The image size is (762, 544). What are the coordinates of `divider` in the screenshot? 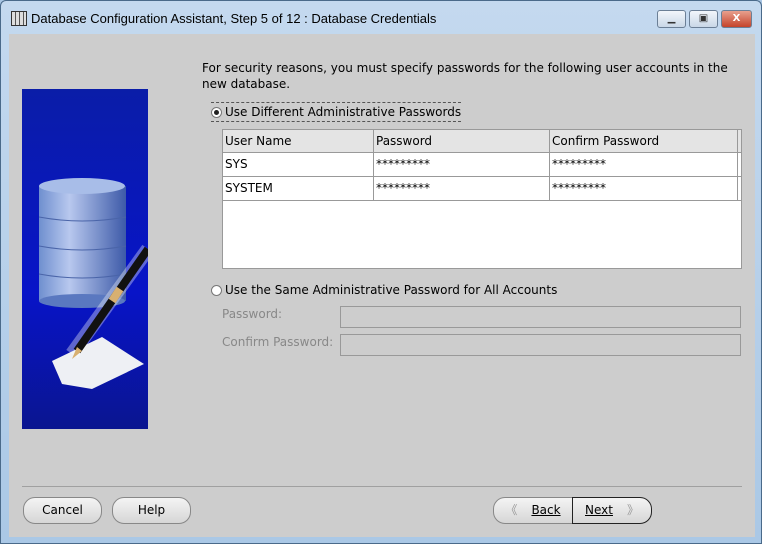 It's located at (382, 486).